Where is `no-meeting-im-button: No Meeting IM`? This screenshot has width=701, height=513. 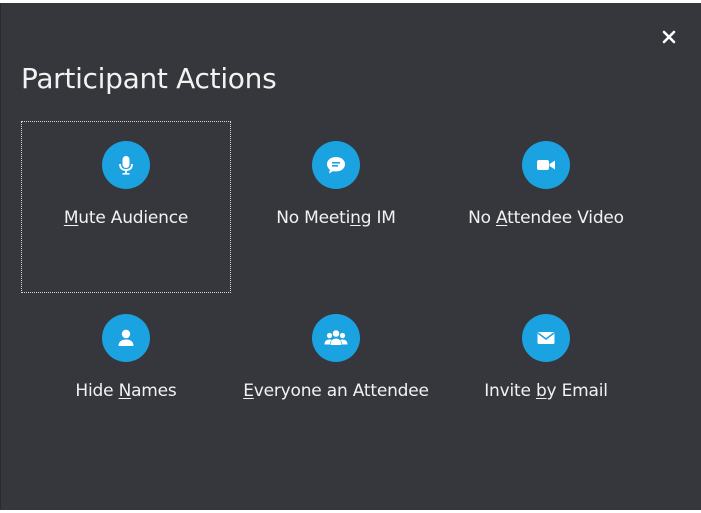 no-meeting-im-button: No Meeting IM is located at coordinates (336, 207).